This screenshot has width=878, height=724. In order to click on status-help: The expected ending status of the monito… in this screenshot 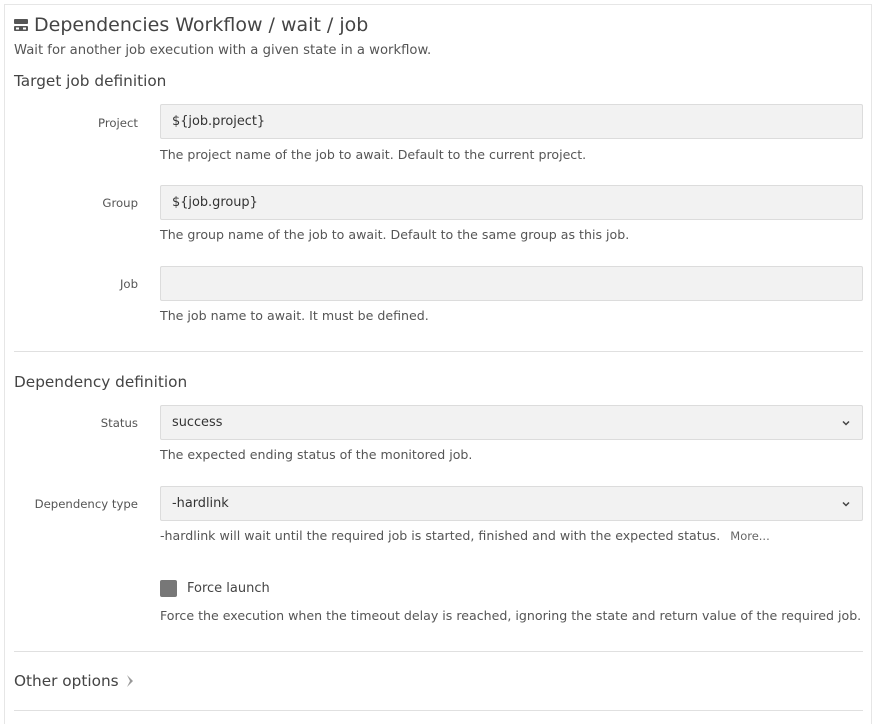, I will do `click(316, 454)`.